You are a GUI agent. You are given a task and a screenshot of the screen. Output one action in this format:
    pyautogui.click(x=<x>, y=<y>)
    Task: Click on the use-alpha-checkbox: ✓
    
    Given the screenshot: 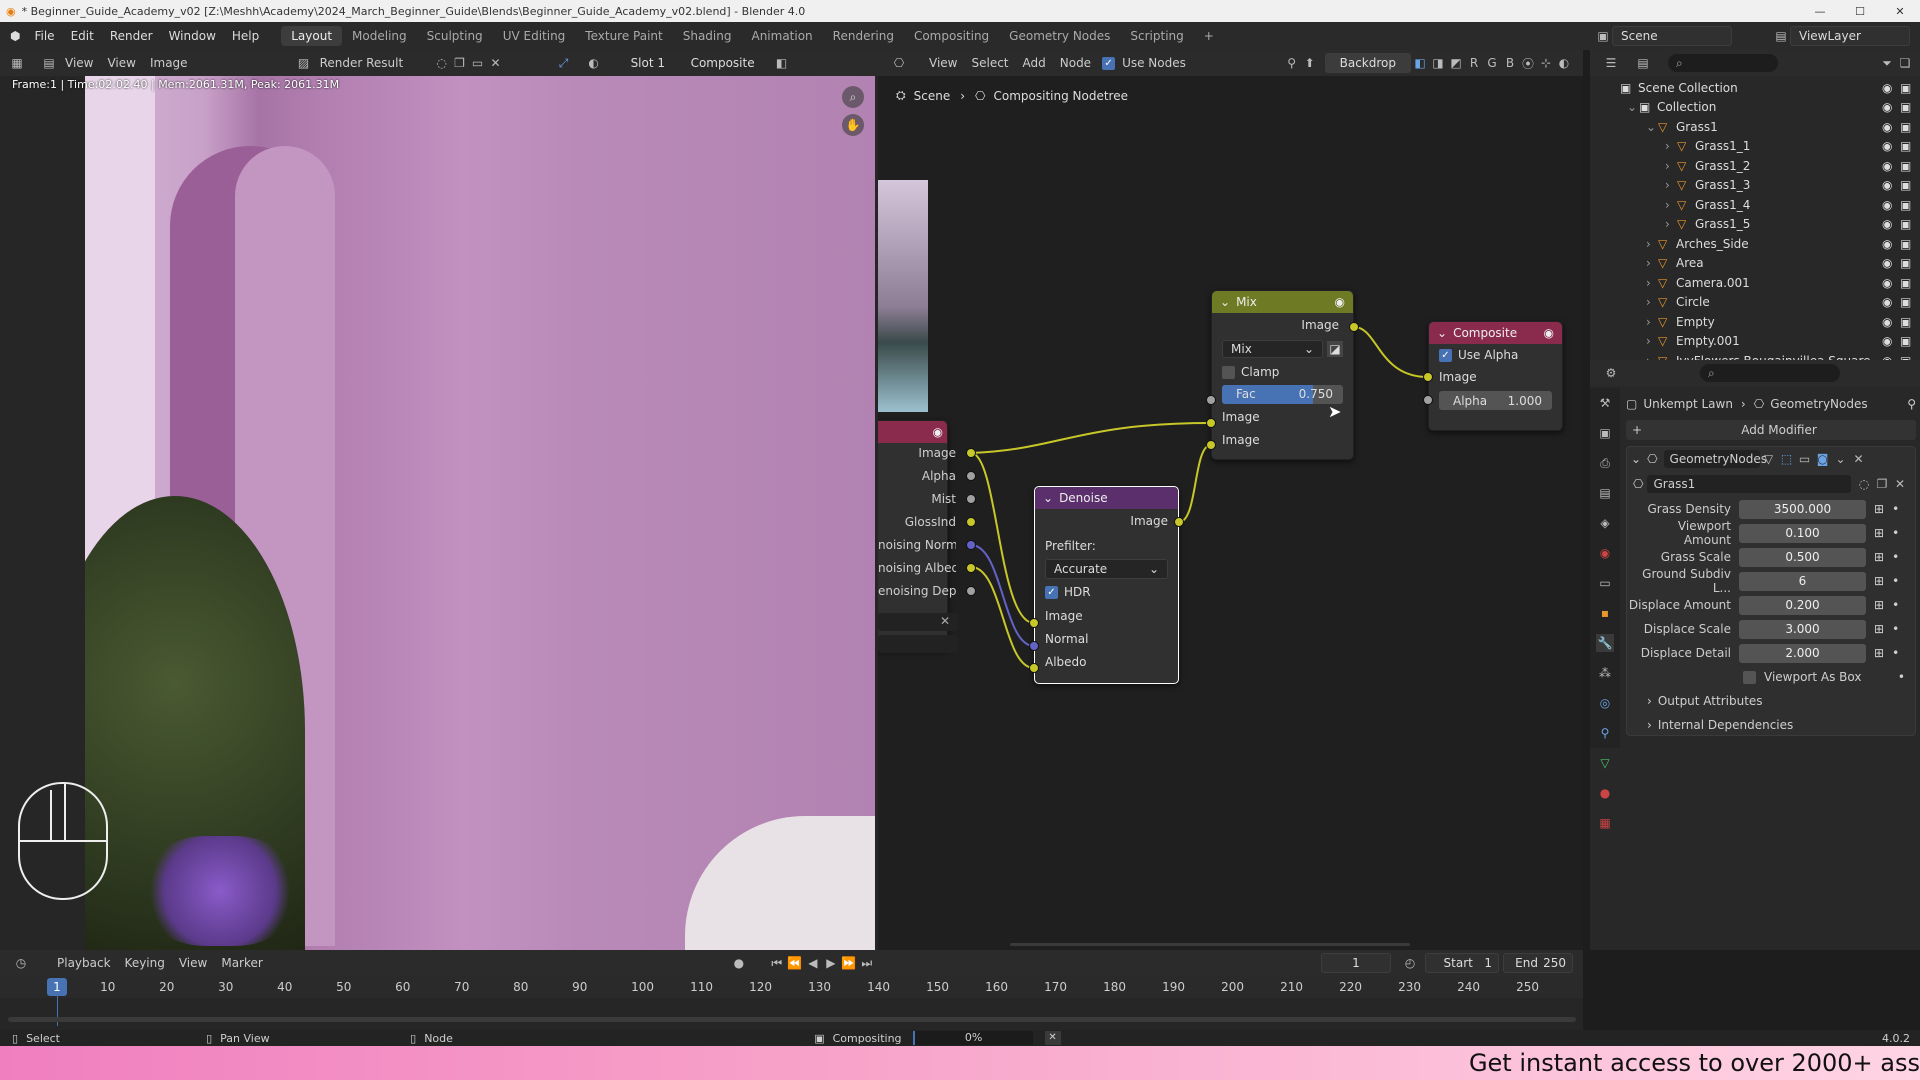 What is the action you would take?
    pyautogui.click(x=1445, y=355)
    